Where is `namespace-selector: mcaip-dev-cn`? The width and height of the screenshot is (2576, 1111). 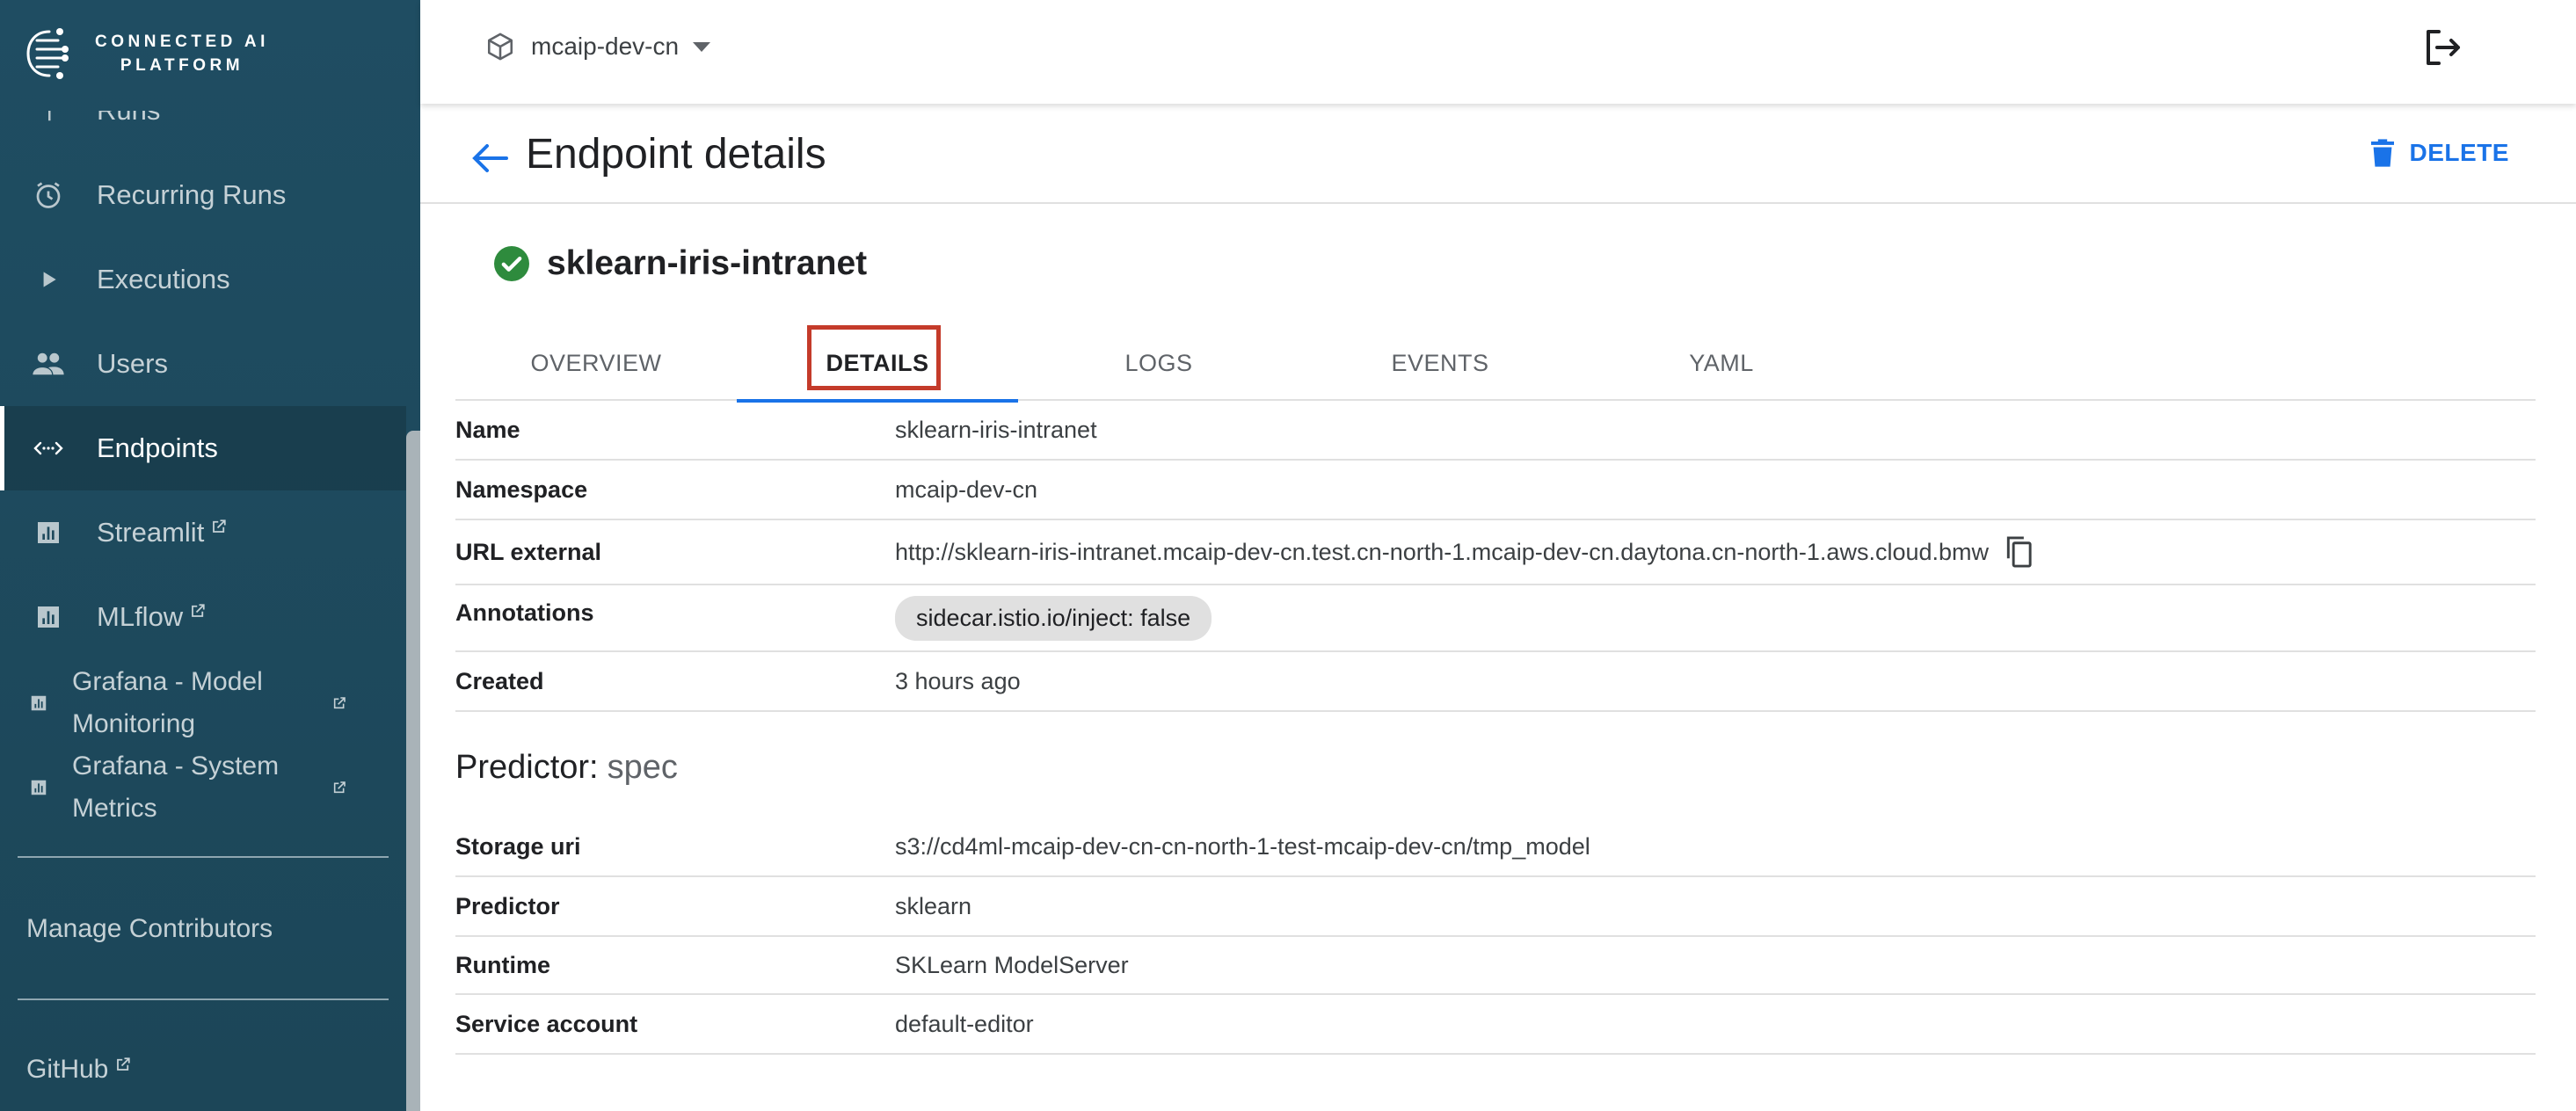
namespace-selector: mcaip-dev-cn is located at coordinates (598, 47).